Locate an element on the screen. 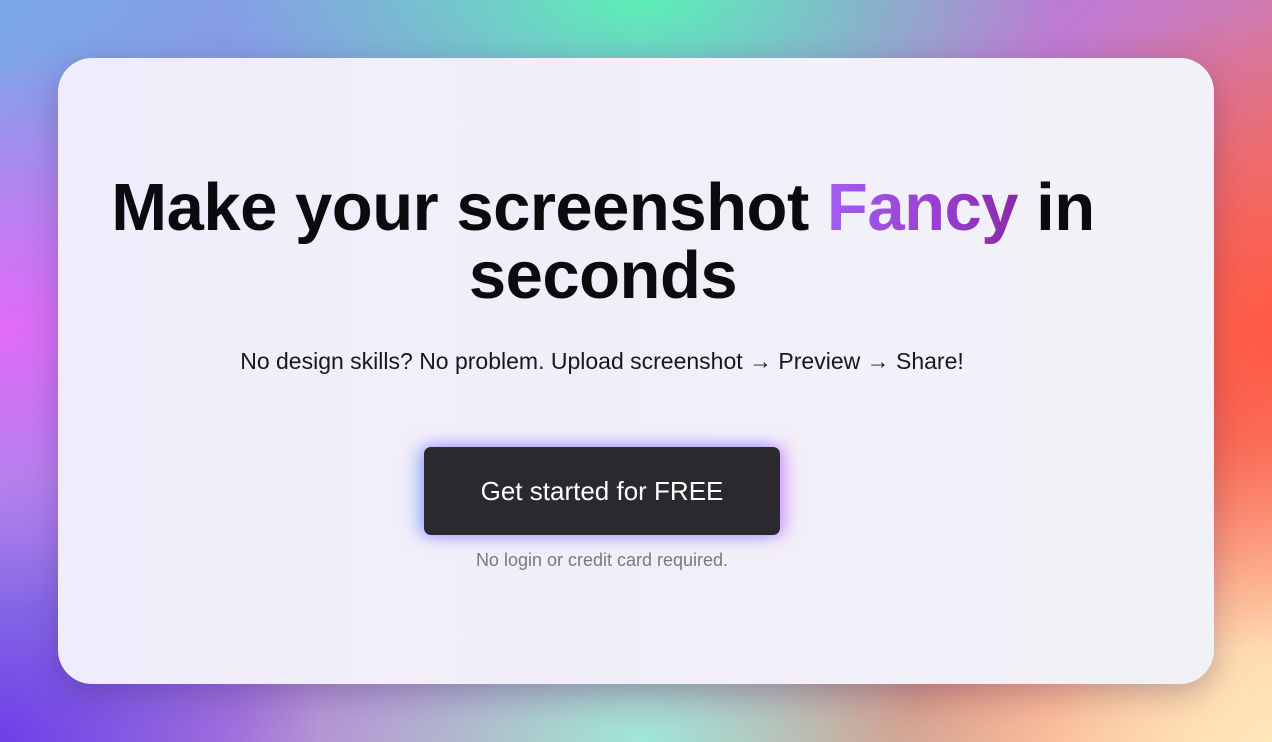  headline-highlight: Fancy is located at coordinates (922, 207).